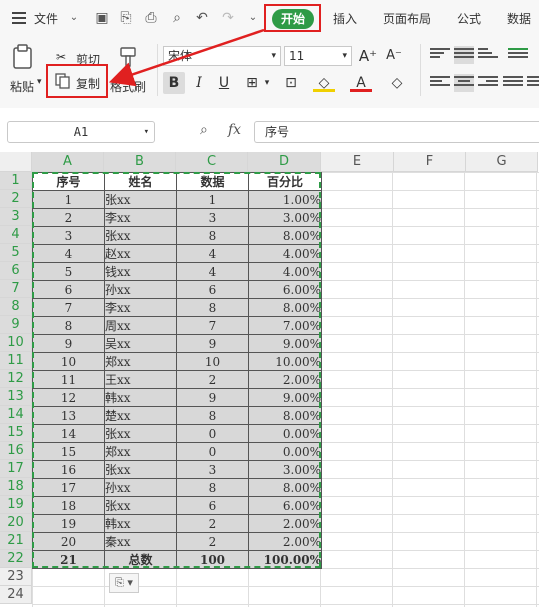 This screenshot has width=539, height=607. What do you see at coordinates (16, 577) in the screenshot?
I see `row-header: 23` at bounding box center [16, 577].